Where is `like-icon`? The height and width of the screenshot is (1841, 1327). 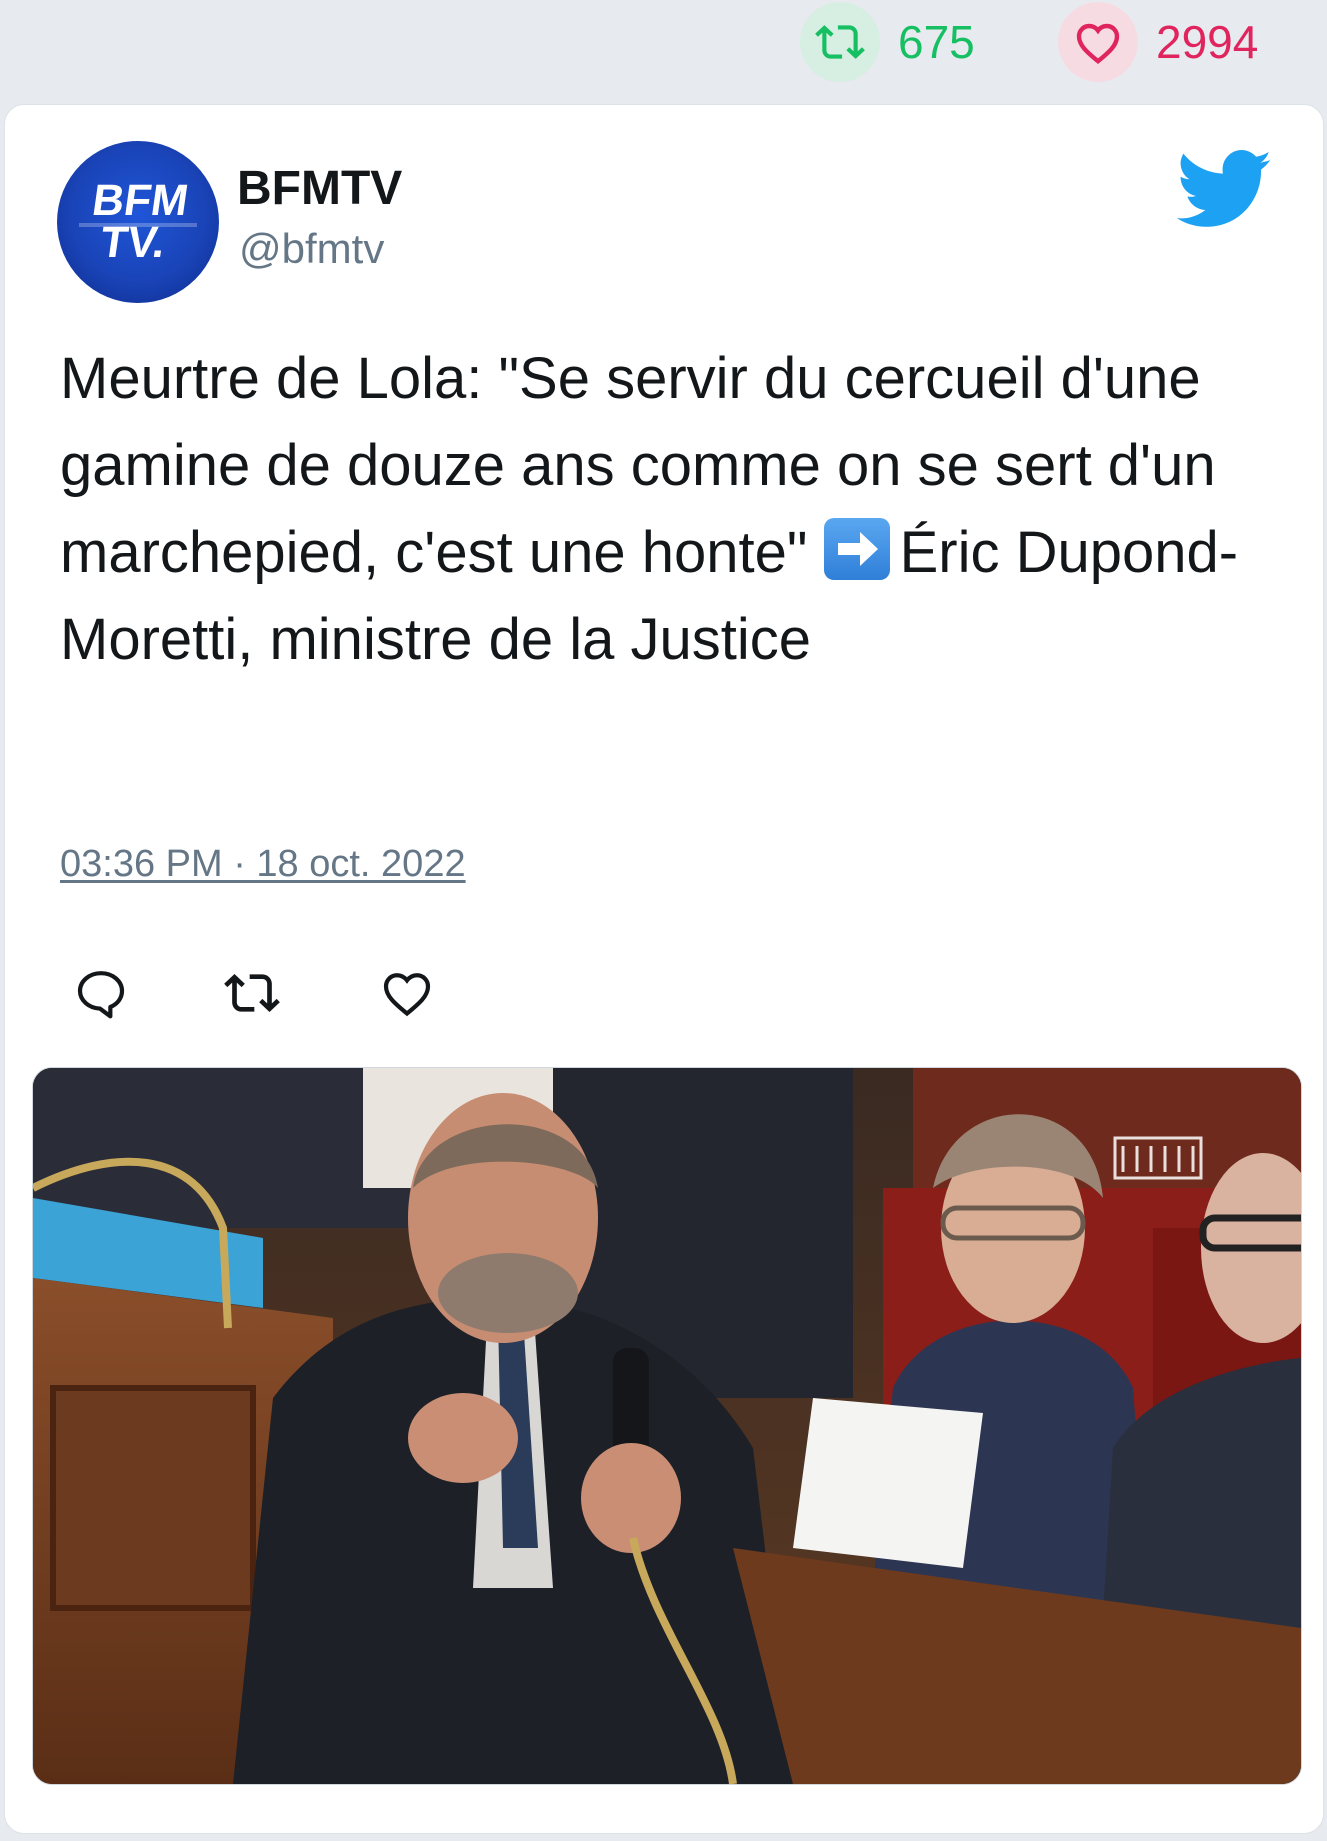 like-icon is located at coordinates (407, 993).